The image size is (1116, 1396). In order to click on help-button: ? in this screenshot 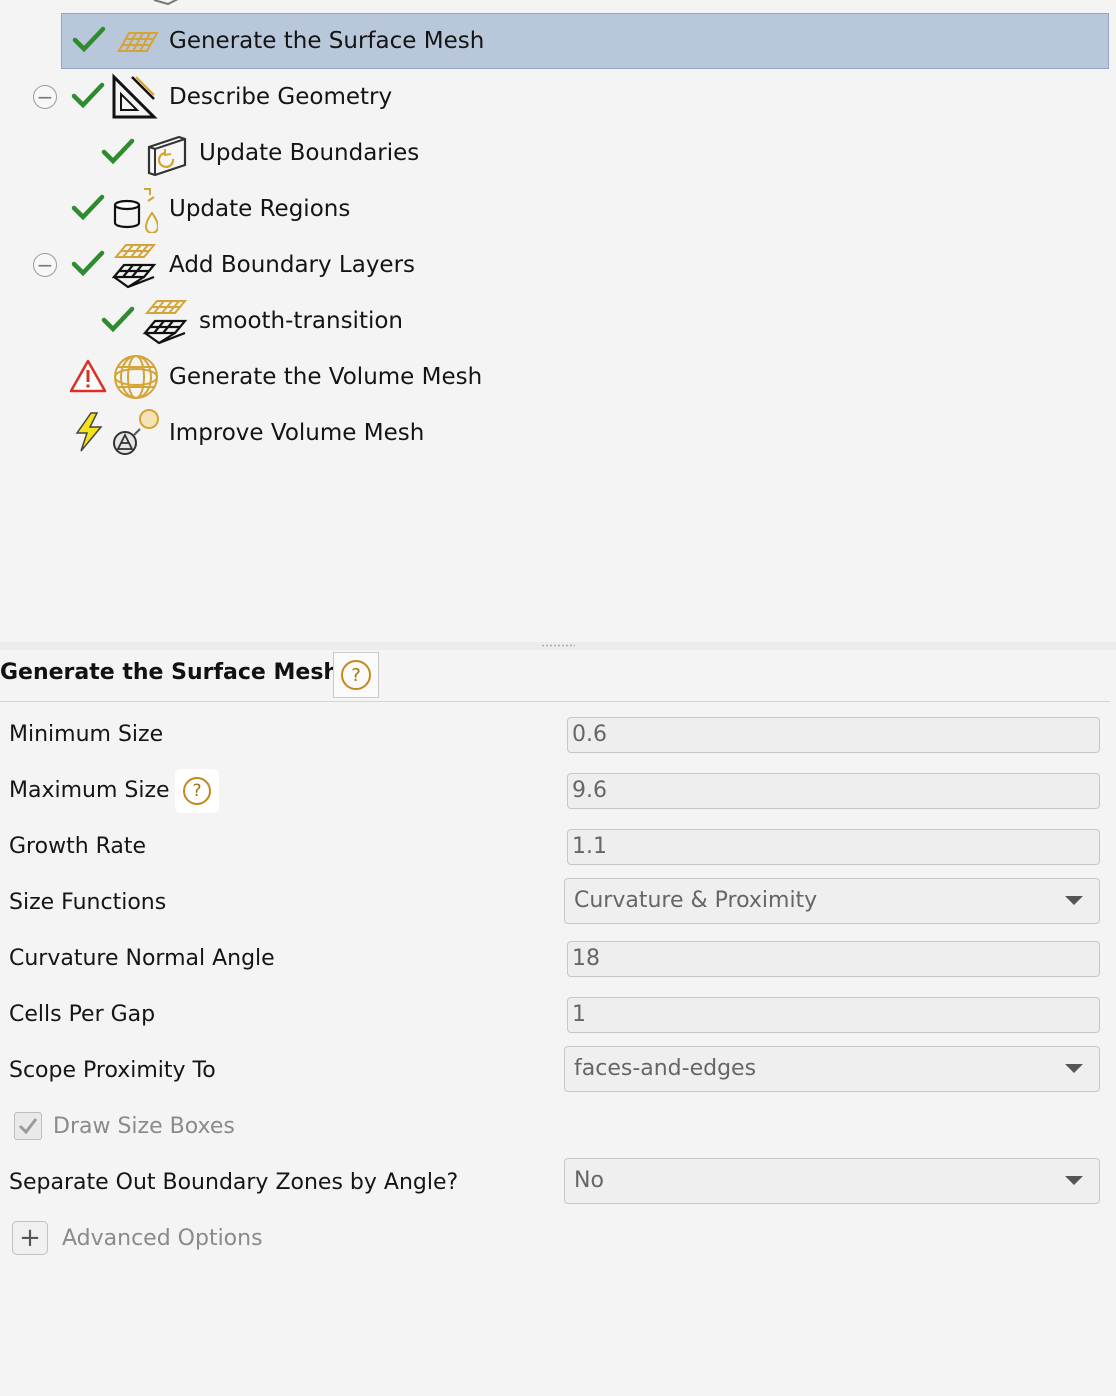, I will do `click(356, 675)`.